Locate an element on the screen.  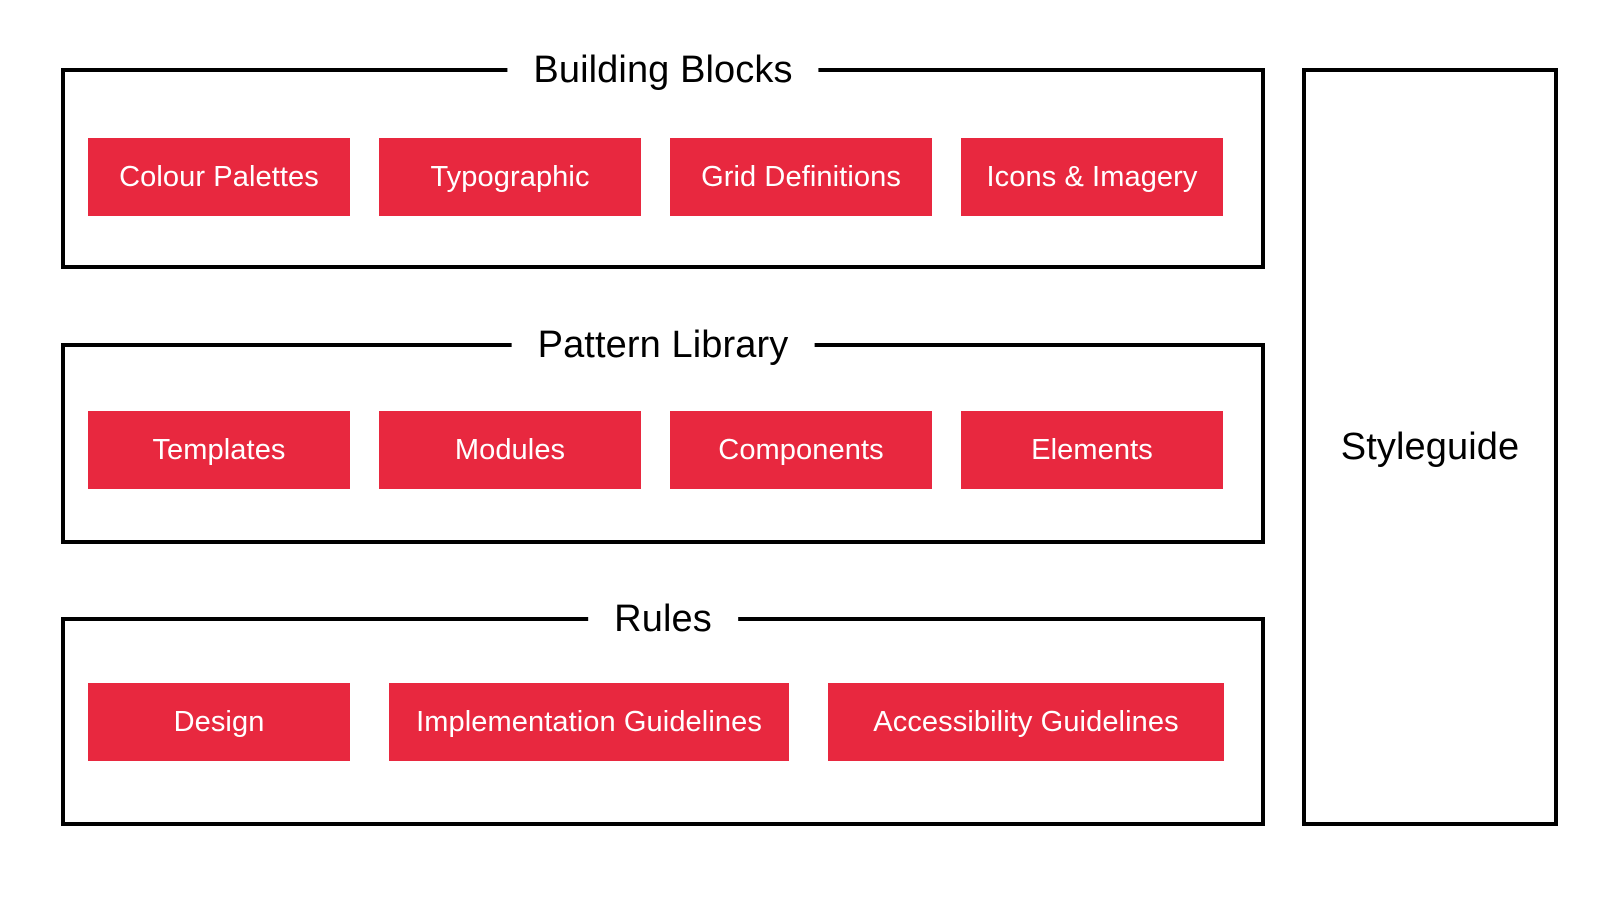
group-title-pattern-library: Pattern Library is located at coordinates (663, 345).